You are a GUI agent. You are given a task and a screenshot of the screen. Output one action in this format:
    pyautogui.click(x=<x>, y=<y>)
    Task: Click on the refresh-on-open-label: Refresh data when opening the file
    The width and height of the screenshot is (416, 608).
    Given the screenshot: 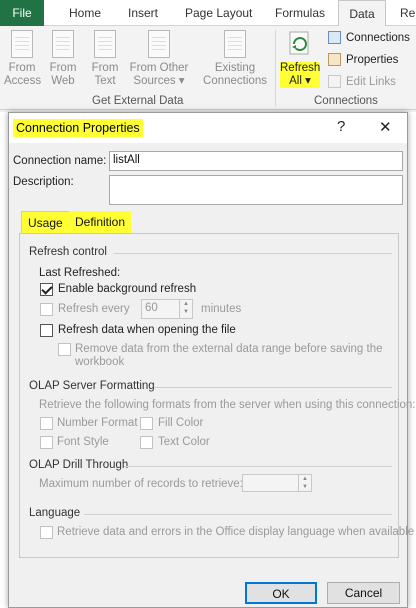 What is the action you would take?
    pyautogui.click(x=147, y=330)
    